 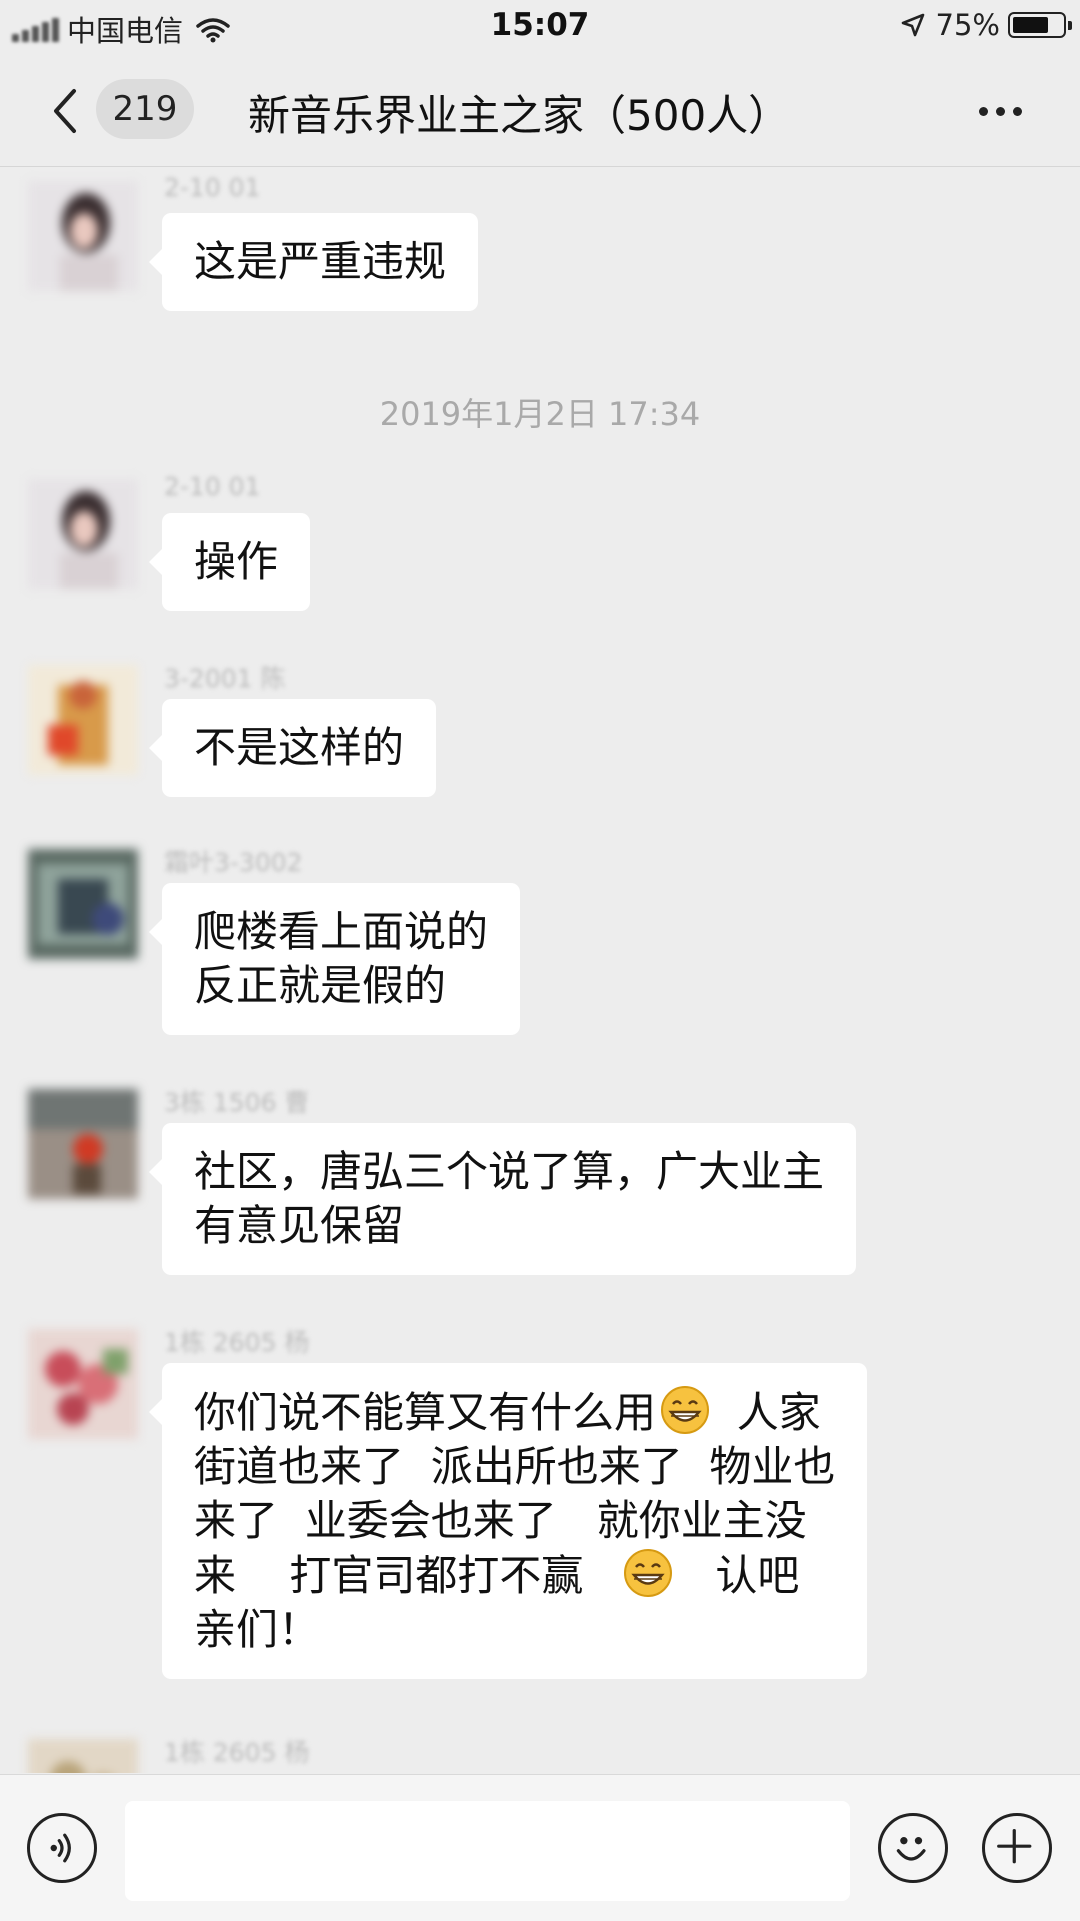 What do you see at coordinates (765, 1412) in the screenshot?
I see `message-text-part: 人家` at bounding box center [765, 1412].